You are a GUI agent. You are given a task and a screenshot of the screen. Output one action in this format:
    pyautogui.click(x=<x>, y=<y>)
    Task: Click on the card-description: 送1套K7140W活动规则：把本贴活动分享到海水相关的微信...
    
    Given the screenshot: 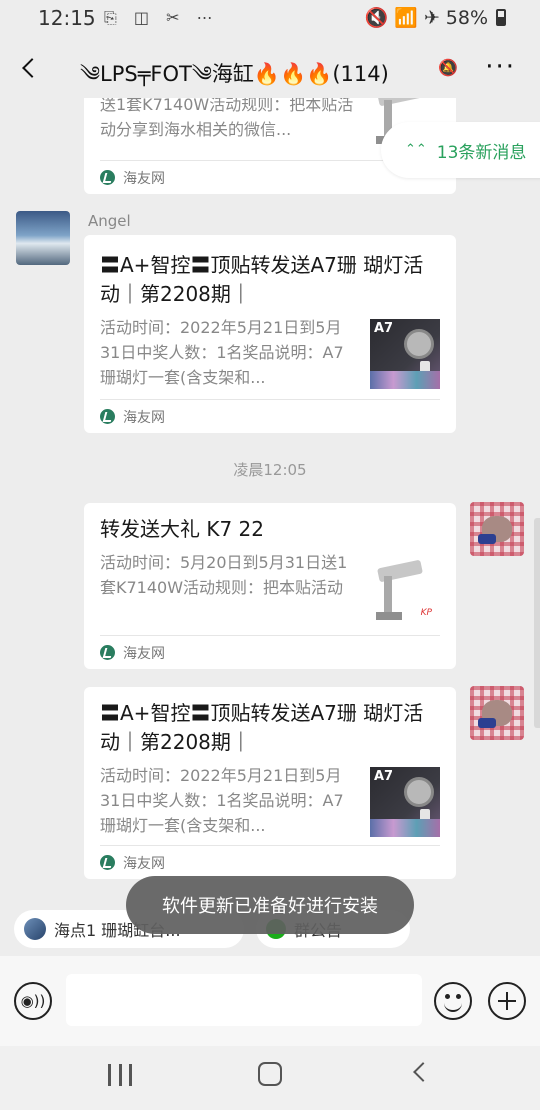 What is the action you would take?
    pyautogui.click(x=227, y=118)
    